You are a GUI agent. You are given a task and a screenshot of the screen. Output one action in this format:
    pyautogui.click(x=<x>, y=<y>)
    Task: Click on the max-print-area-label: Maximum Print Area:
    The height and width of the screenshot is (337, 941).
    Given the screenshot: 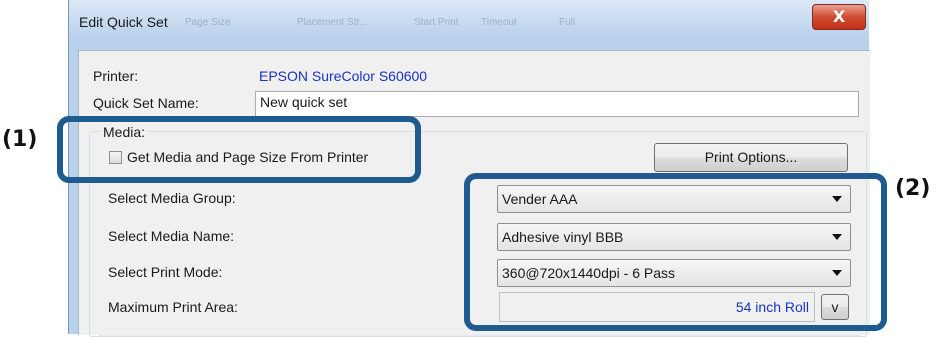 What is the action you would take?
    pyautogui.click(x=173, y=307)
    